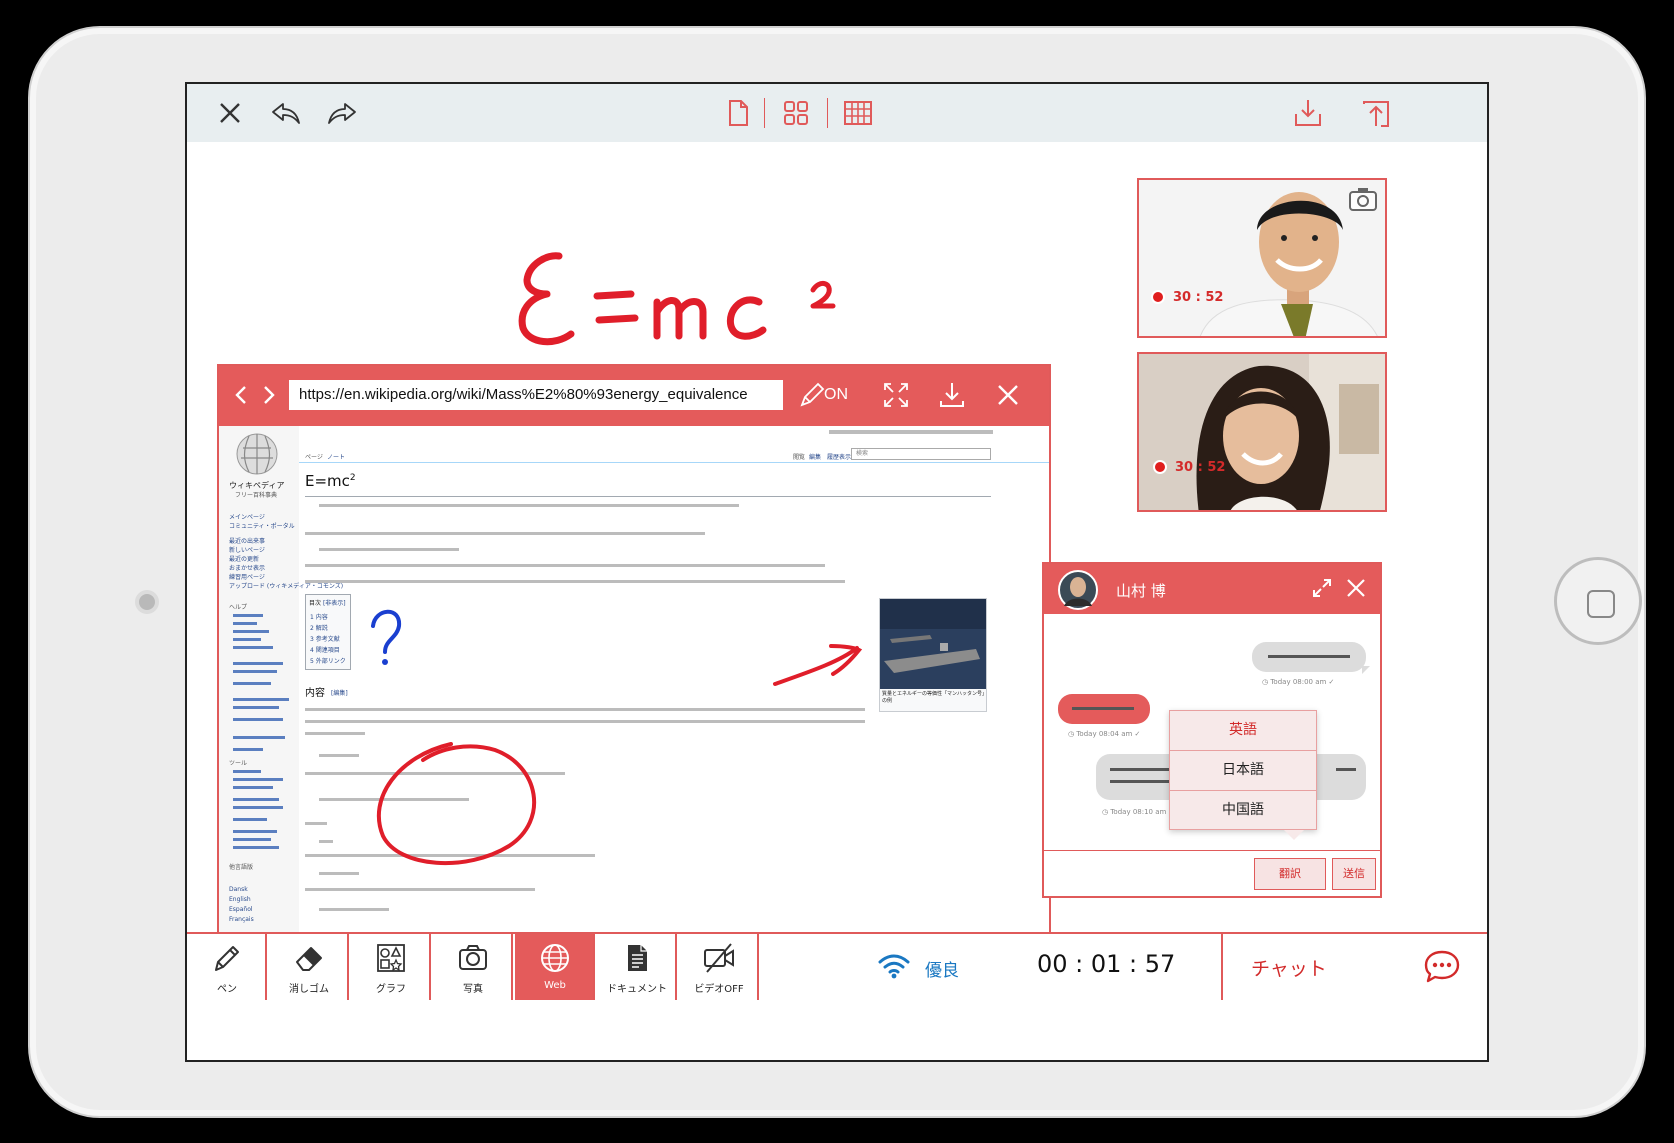  I want to click on message-timestamp: ◷ Today 08:04 am ✓, so click(1104, 734).